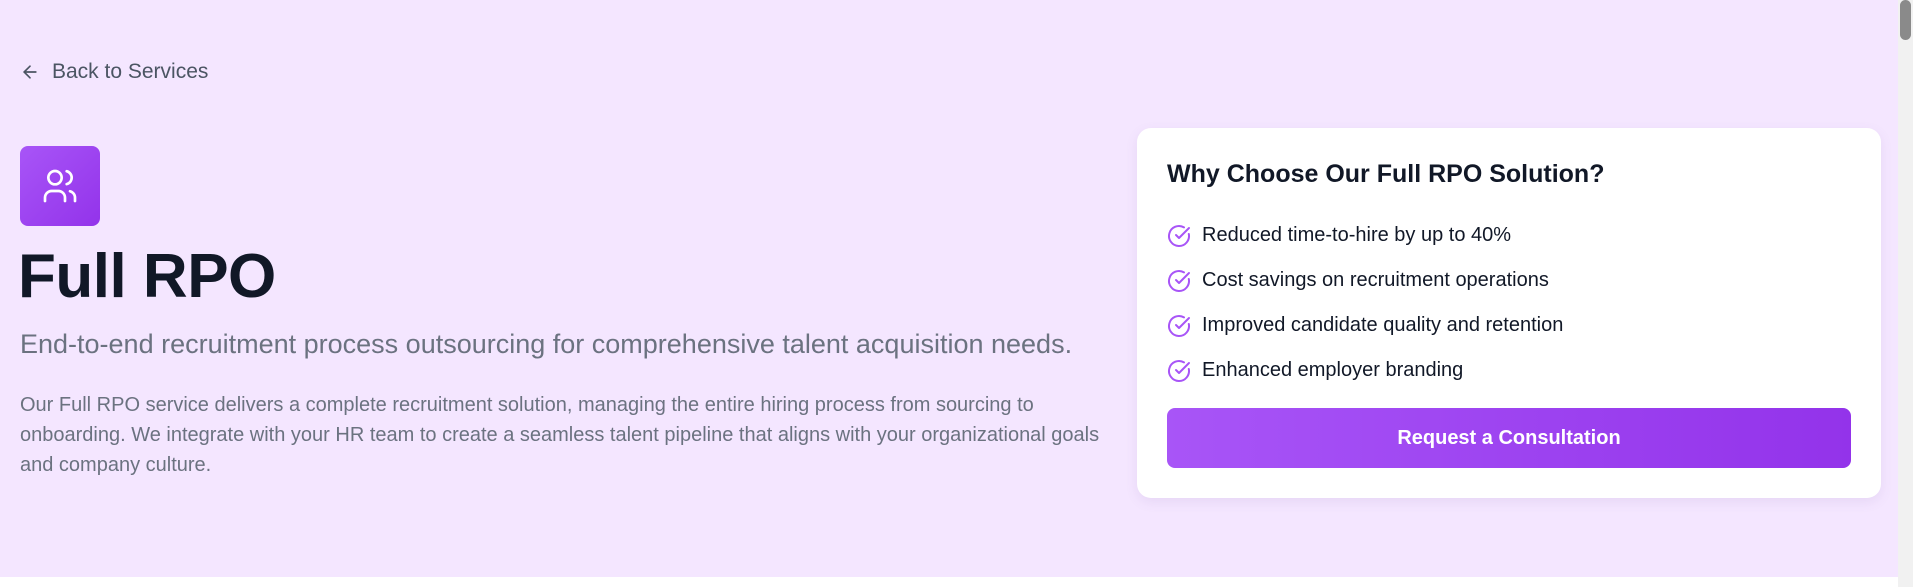 The width and height of the screenshot is (1913, 587). I want to click on back-link-label: Back to Services, so click(130, 71).